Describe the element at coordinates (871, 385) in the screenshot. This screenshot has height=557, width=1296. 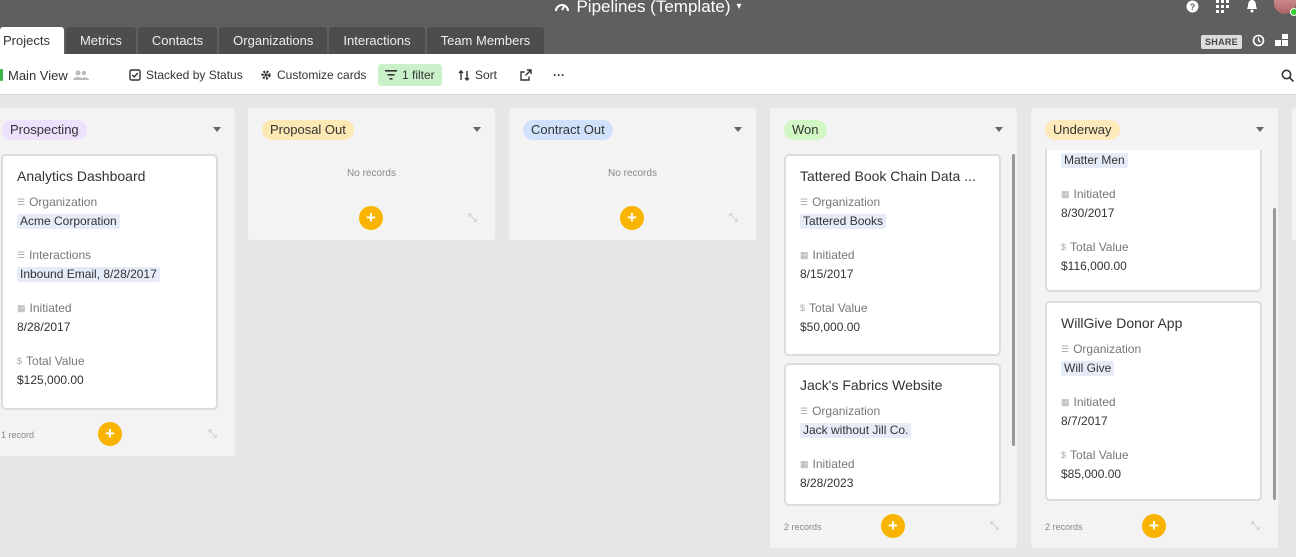
I see `card-title: Jack's Fabrics Website` at that location.